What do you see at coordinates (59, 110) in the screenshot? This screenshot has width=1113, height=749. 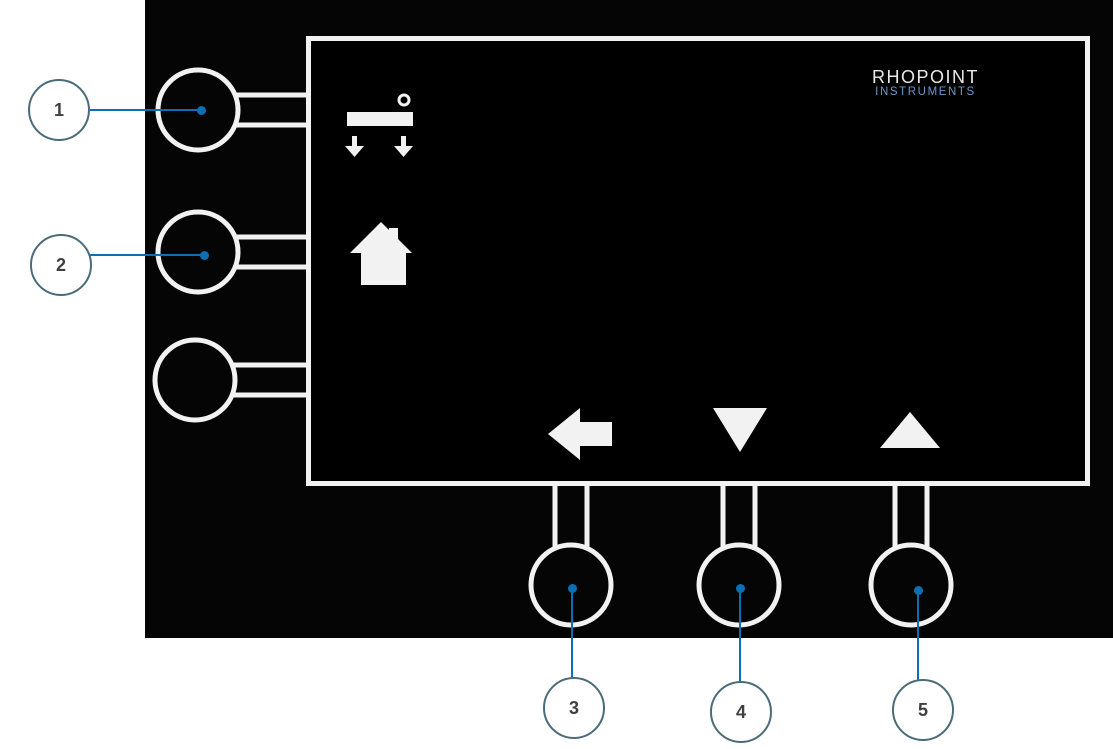 I see `callout-1: 1` at bounding box center [59, 110].